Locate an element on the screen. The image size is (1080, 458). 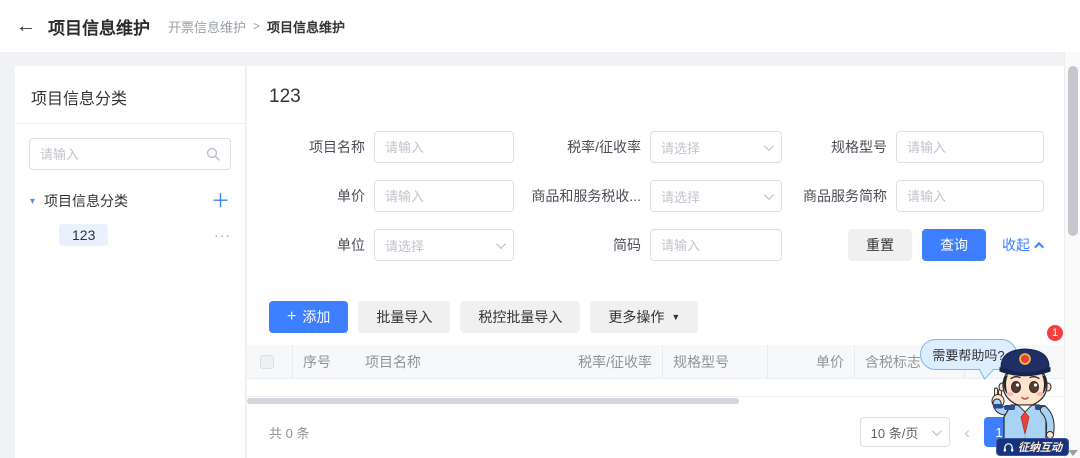
table-empty-body is located at coordinates (655, 388).